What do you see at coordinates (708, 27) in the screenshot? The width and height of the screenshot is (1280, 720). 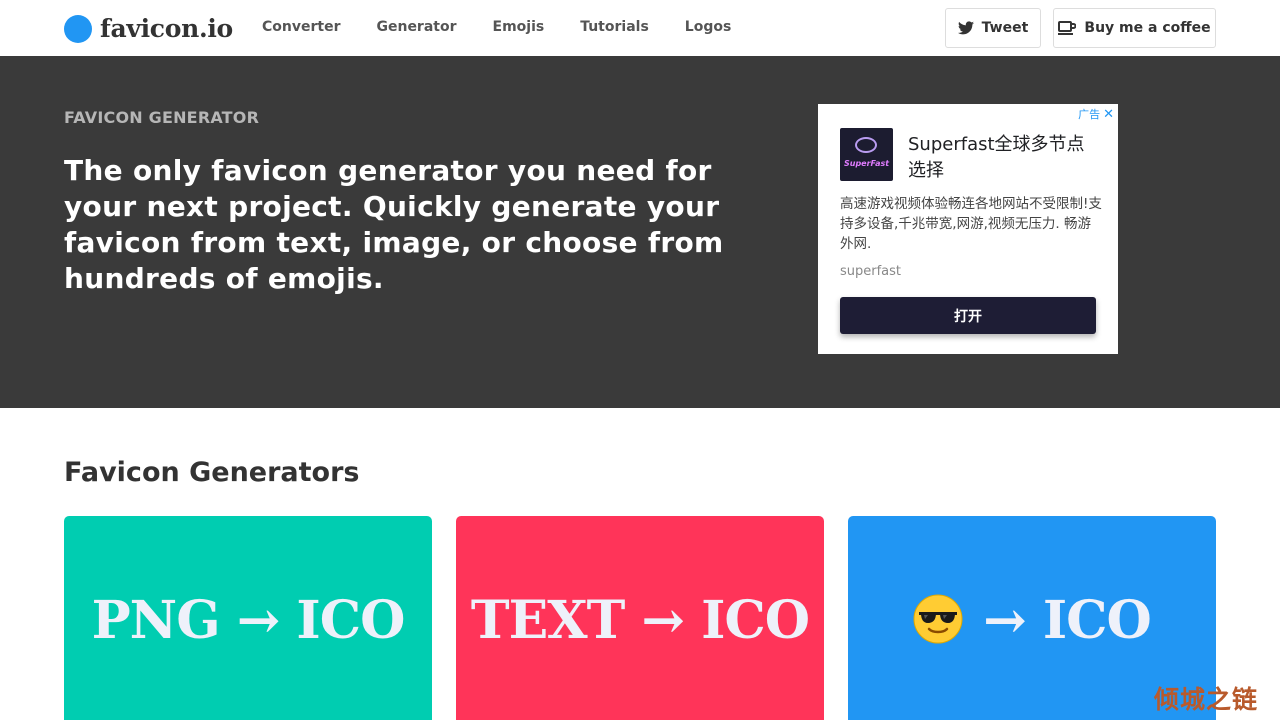 I see `nav-logos: Logos` at bounding box center [708, 27].